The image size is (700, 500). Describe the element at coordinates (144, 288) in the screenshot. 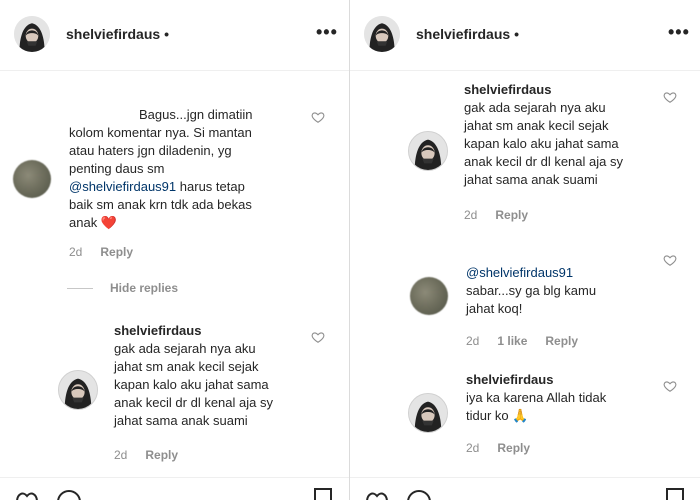

I see `hide-replies-button: Hide replies` at that location.